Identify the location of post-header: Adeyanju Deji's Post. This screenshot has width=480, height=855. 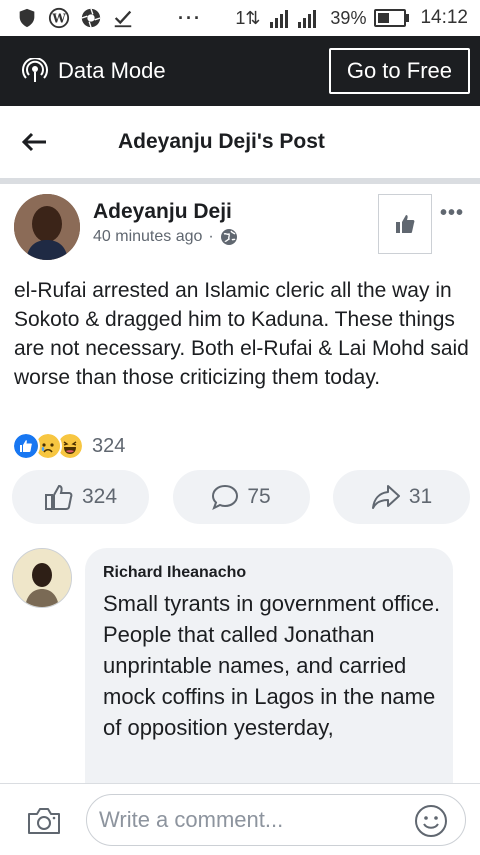
(240, 145).